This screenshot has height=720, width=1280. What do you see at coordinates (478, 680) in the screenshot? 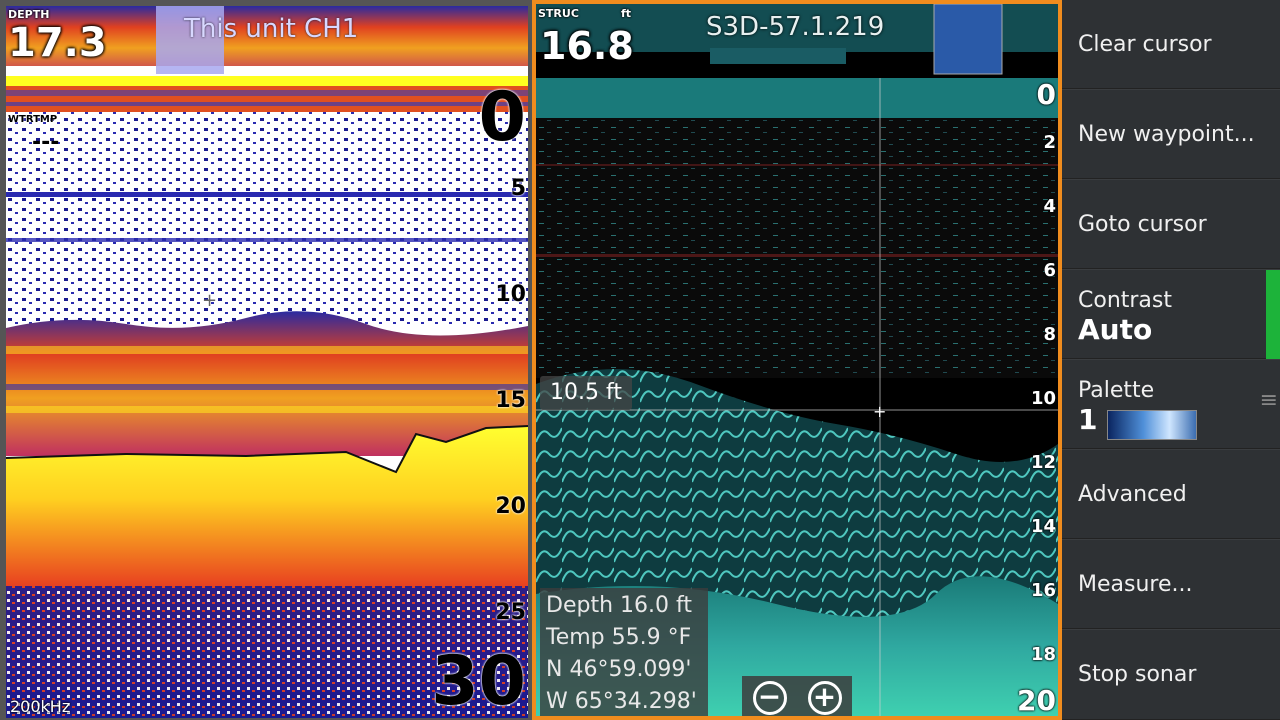
I see `scale-label: 30` at bounding box center [478, 680].